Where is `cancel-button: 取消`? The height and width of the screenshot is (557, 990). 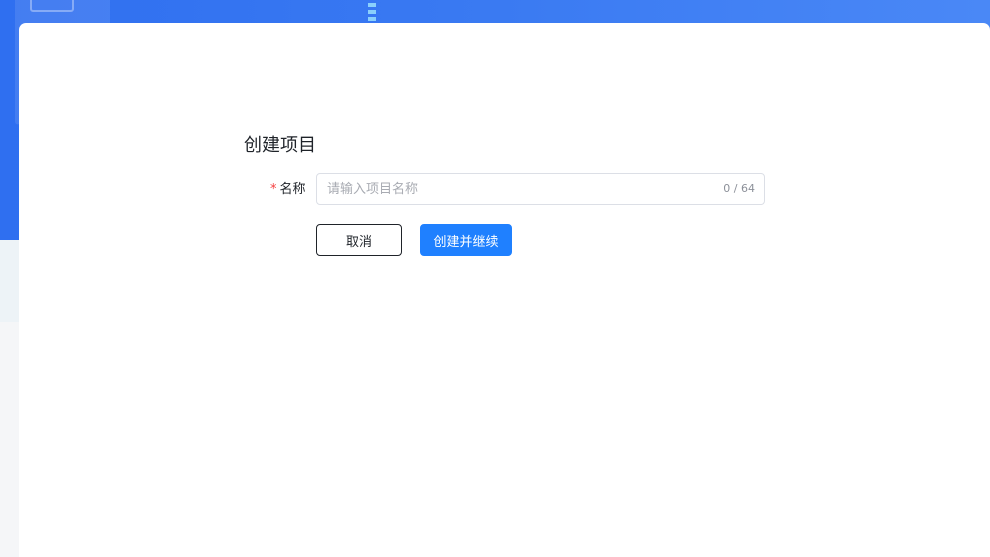
cancel-button: 取消 is located at coordinates (359, 240).